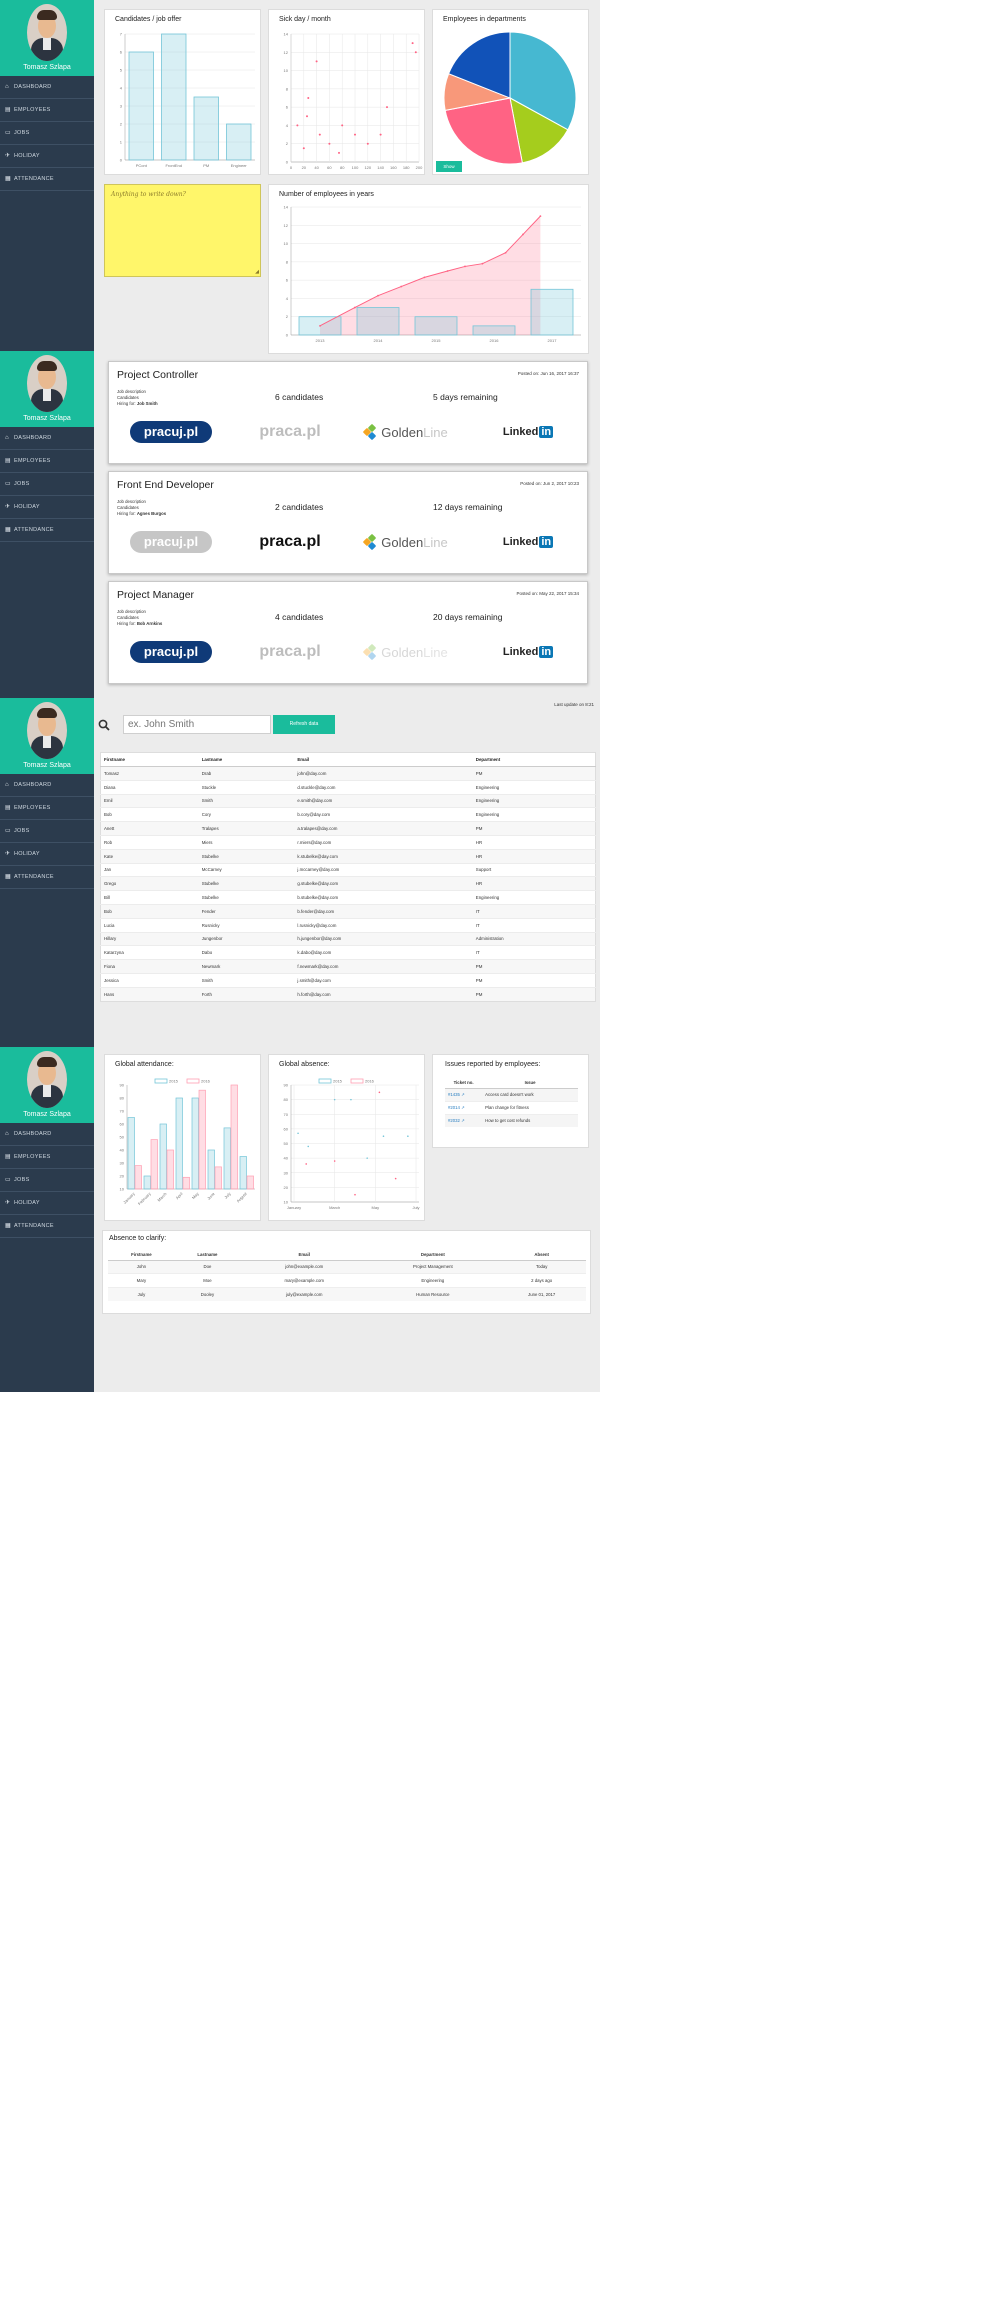 This screenshot has width=1000, height=2316. Describe the element at coordinates (206, 128) in the screenshot. I see `bar` at that location.